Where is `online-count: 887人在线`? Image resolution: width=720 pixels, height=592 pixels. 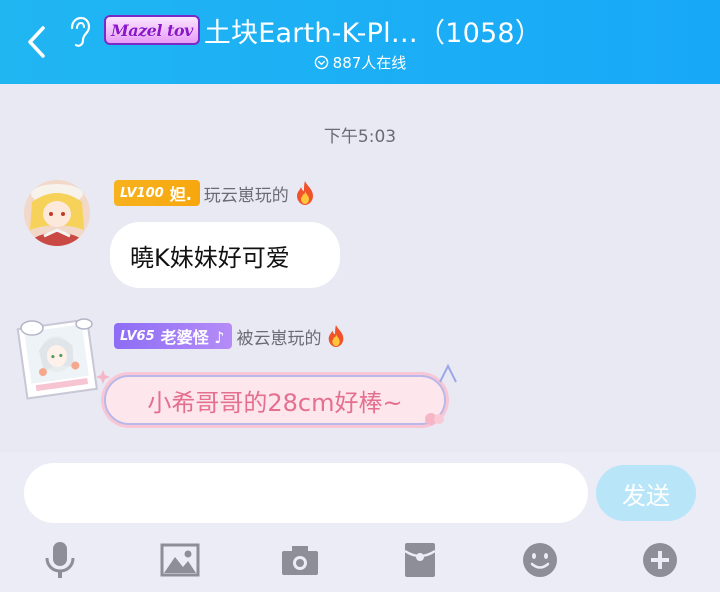
online-count: 887人在线 is located at coordinates (360, 62).